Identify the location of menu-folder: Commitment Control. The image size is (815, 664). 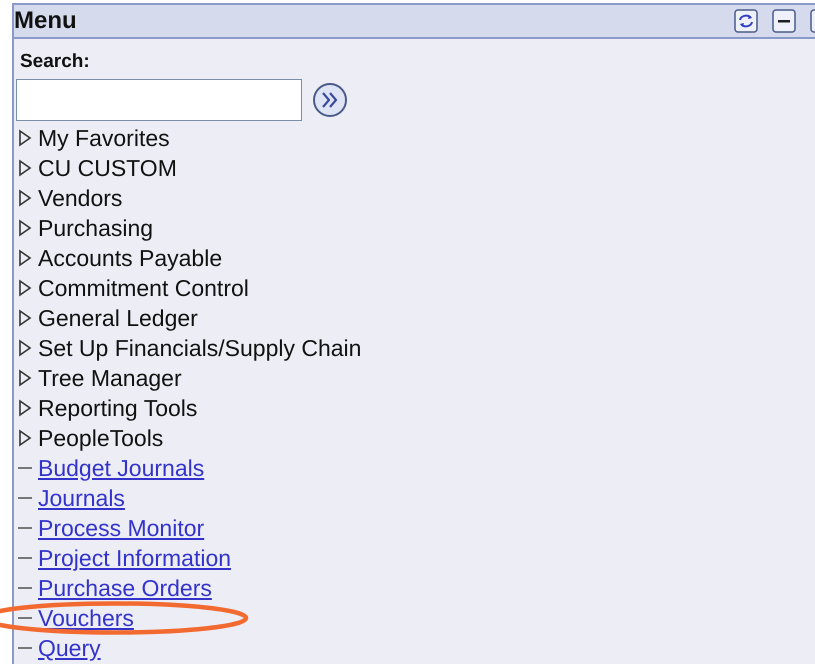
(143, 288).